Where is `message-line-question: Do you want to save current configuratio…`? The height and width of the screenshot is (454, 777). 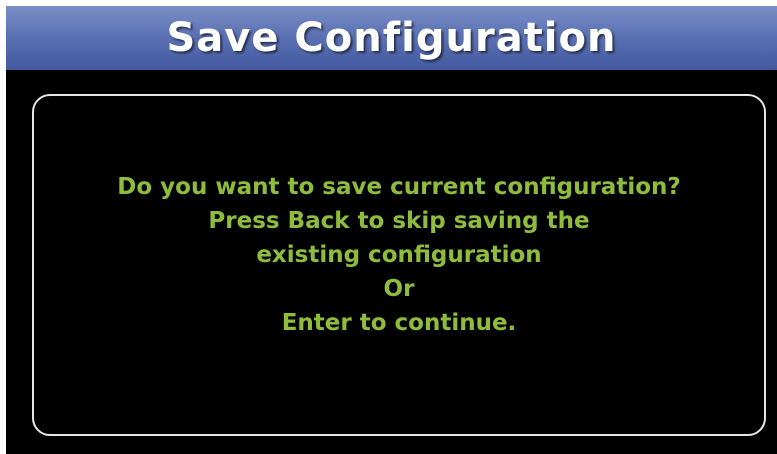 message-line-question: Do you want to save current configuratio… is located at coordinates (399, 187).